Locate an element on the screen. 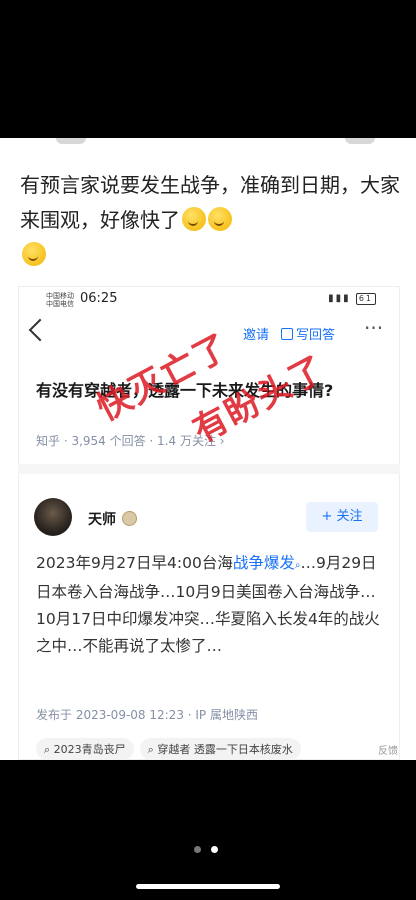 The height and width of the screenshot is (900, 416). search-highlight-link: 战争爆发 is located at coordinates (264, 563).